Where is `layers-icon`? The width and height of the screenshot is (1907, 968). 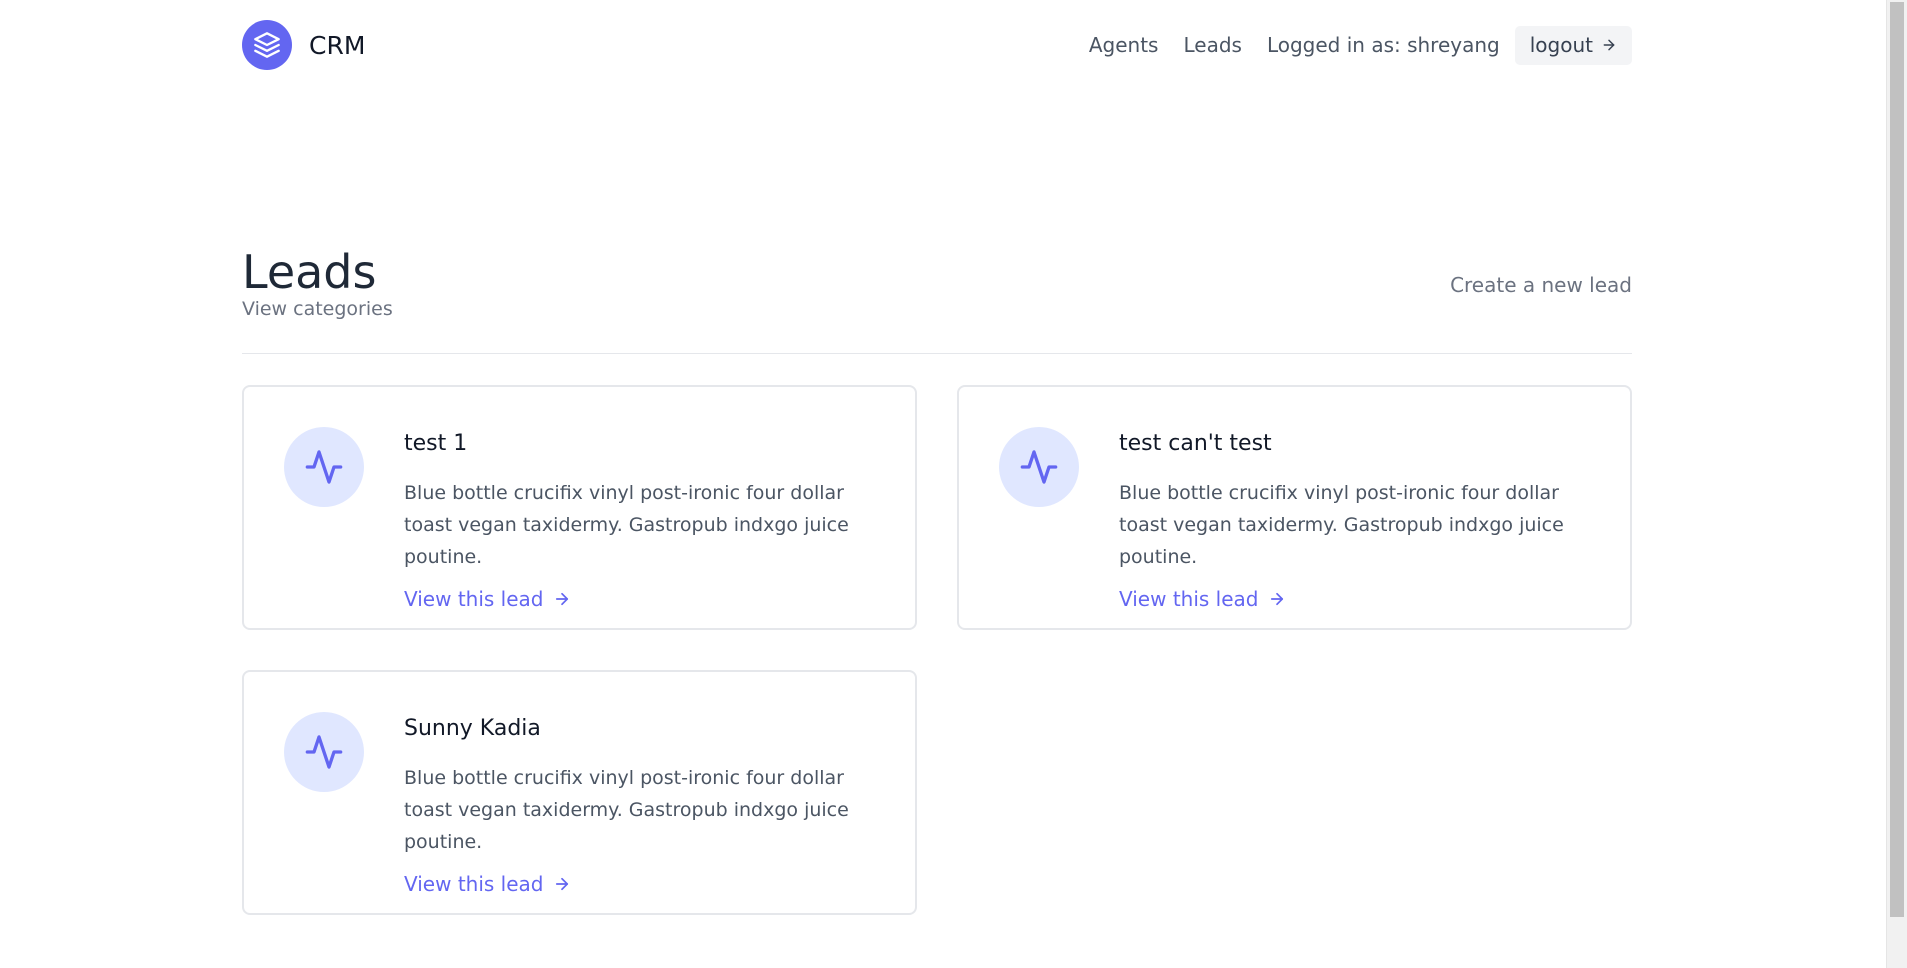
layers-icon is located at coordinates (267, 45).